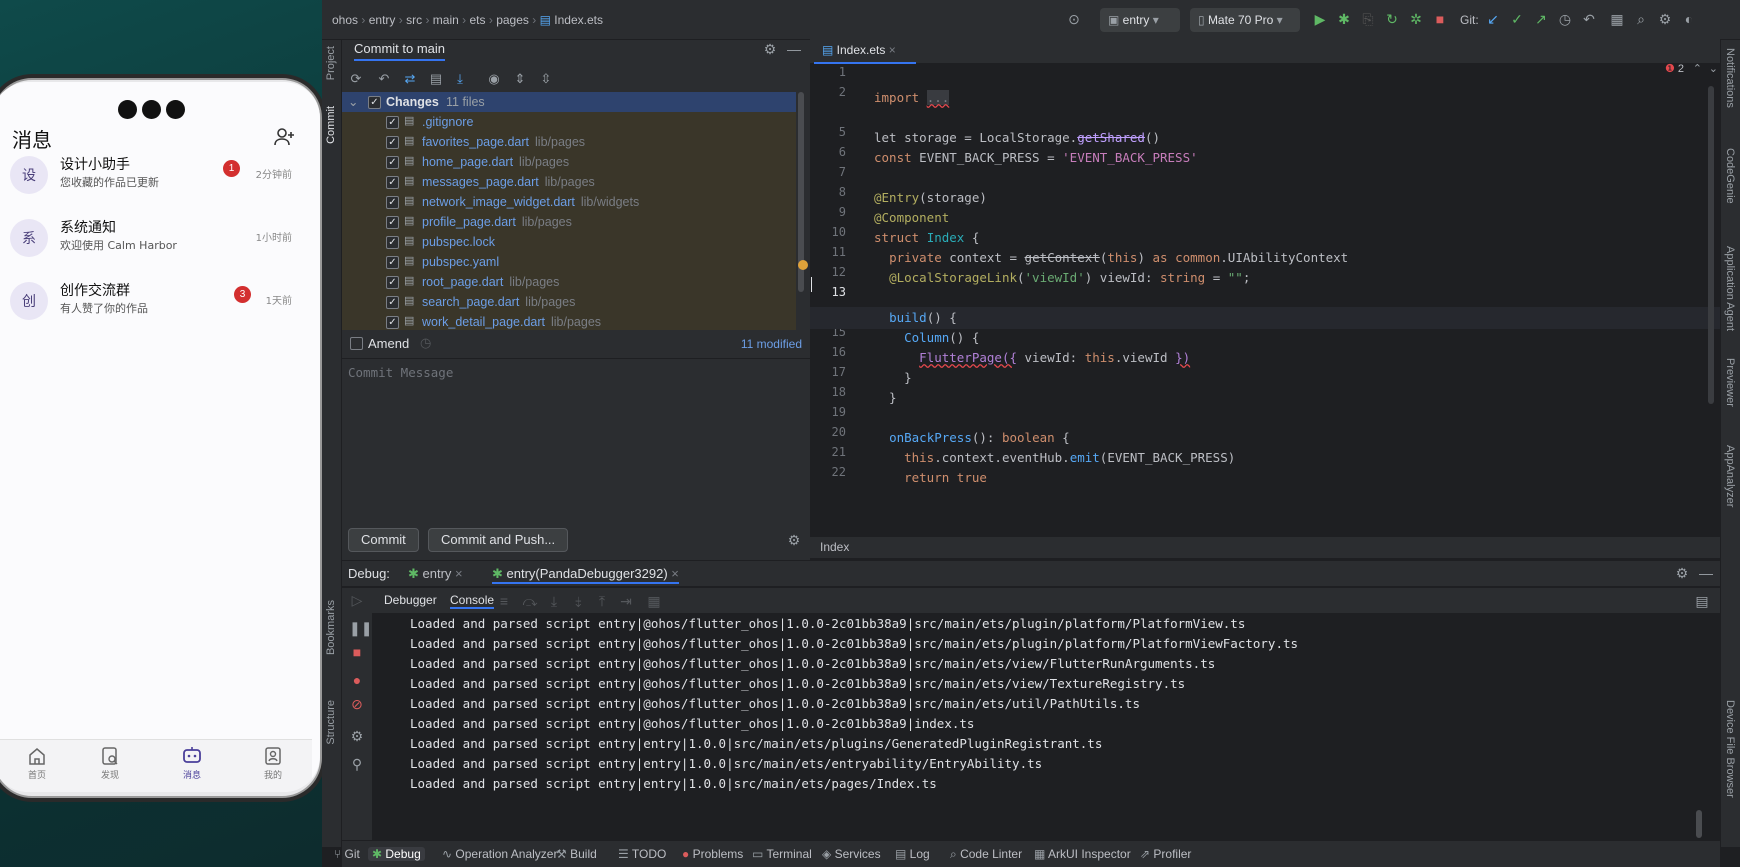 This screenshot has height=867, width=1740. What do you see at coordinates (1674, 68) in the screenshot?
I see `error-icon: ❶ 2` at bounding box center [1674, 68].